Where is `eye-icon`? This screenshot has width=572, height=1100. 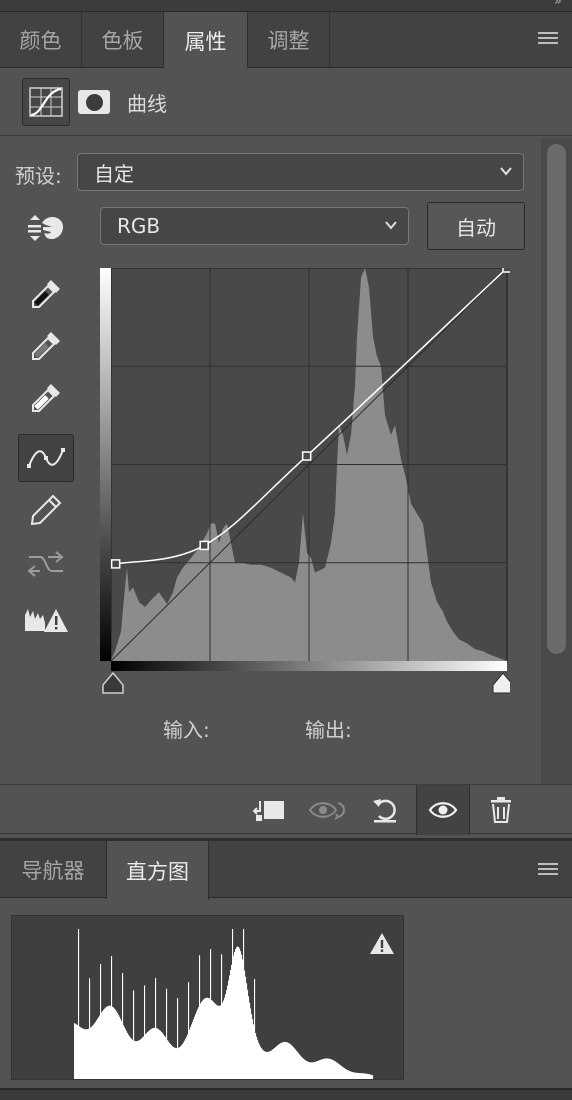 eye-icon is located at coordinates (443, 810).